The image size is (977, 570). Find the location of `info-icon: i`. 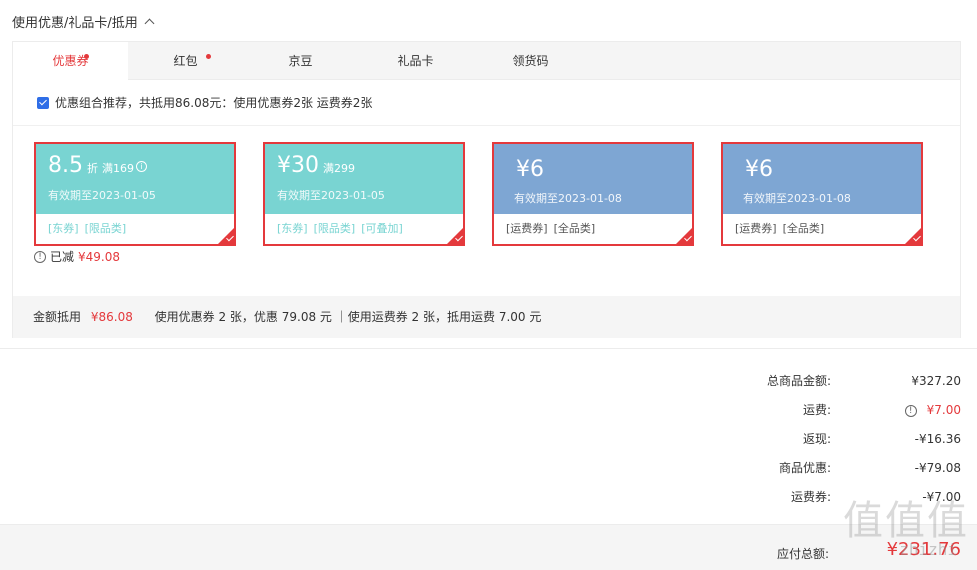

info-icon: i is located at coordinates (141, 166).